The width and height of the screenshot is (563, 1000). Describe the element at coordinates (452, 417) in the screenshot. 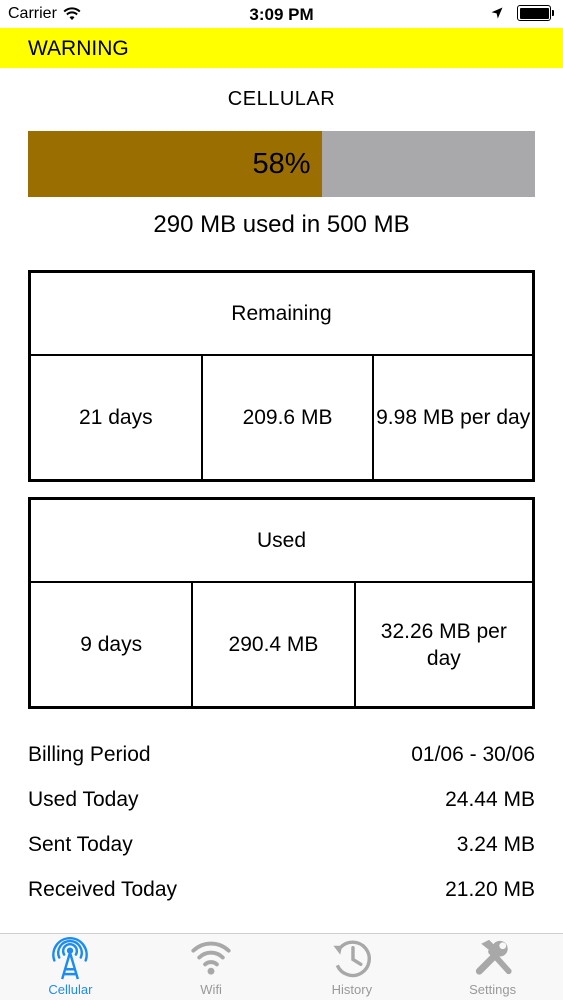

I see `remaining-rate: 9.98 MB per day` at that location.